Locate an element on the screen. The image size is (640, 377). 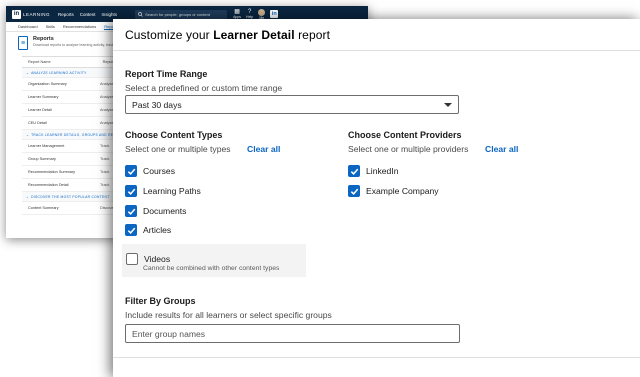
checkbox-label: Articles is located at coordinates (157, 230).